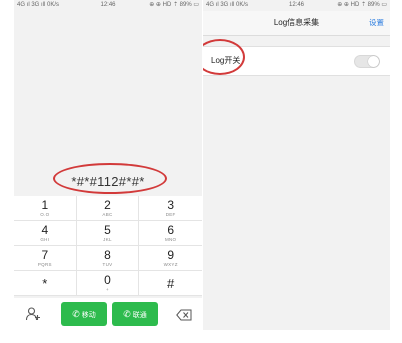 The width and height of the screenshot is (402, 343). Describe the element at coordinates (45, 205) in the screenshot. I see `key-digit: 1` at that location.